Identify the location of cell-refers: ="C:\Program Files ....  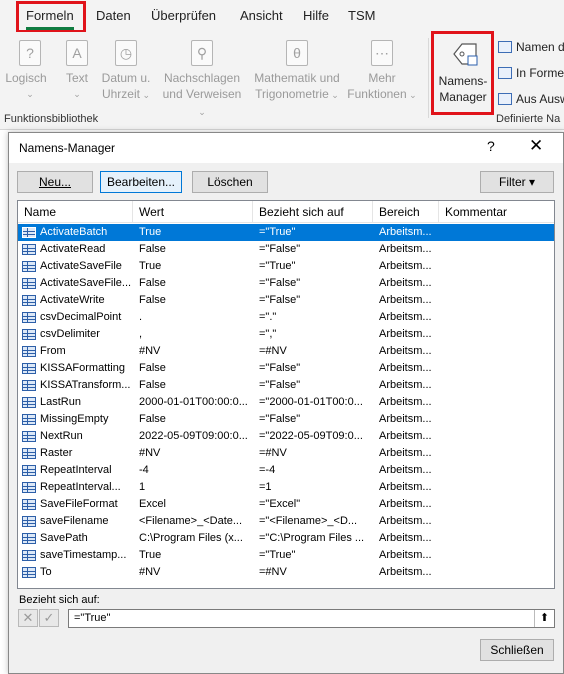
(312, 538).